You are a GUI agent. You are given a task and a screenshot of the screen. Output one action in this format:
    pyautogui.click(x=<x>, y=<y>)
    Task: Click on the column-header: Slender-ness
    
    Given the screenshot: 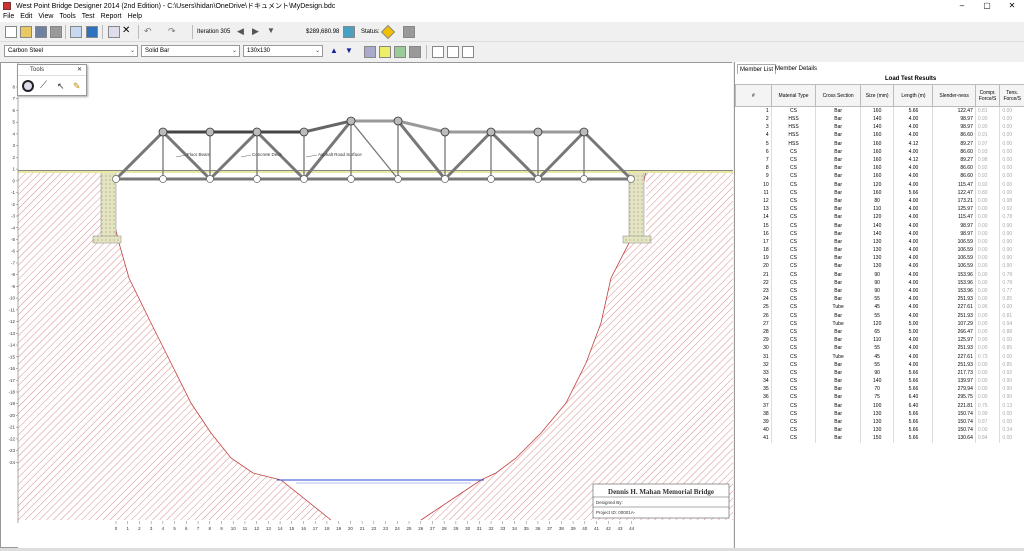 What is the action you would take?
    pyautogui.click(x=954, y=95)
    